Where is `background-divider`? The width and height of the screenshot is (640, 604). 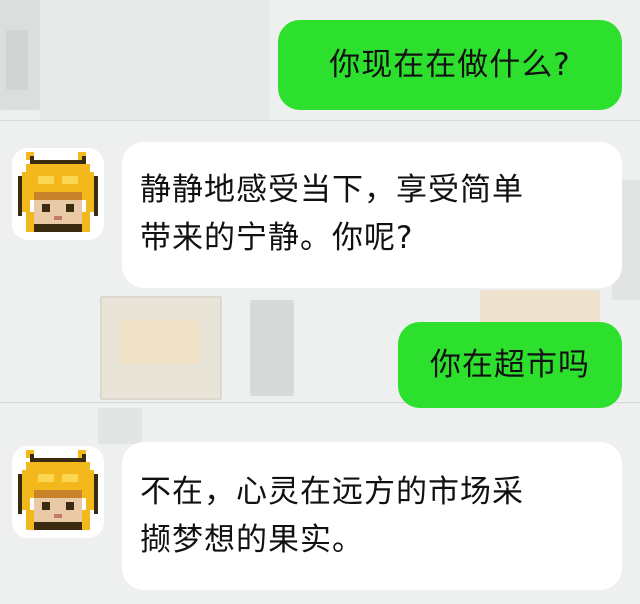
background-divider is located at coordinates (320, 120).